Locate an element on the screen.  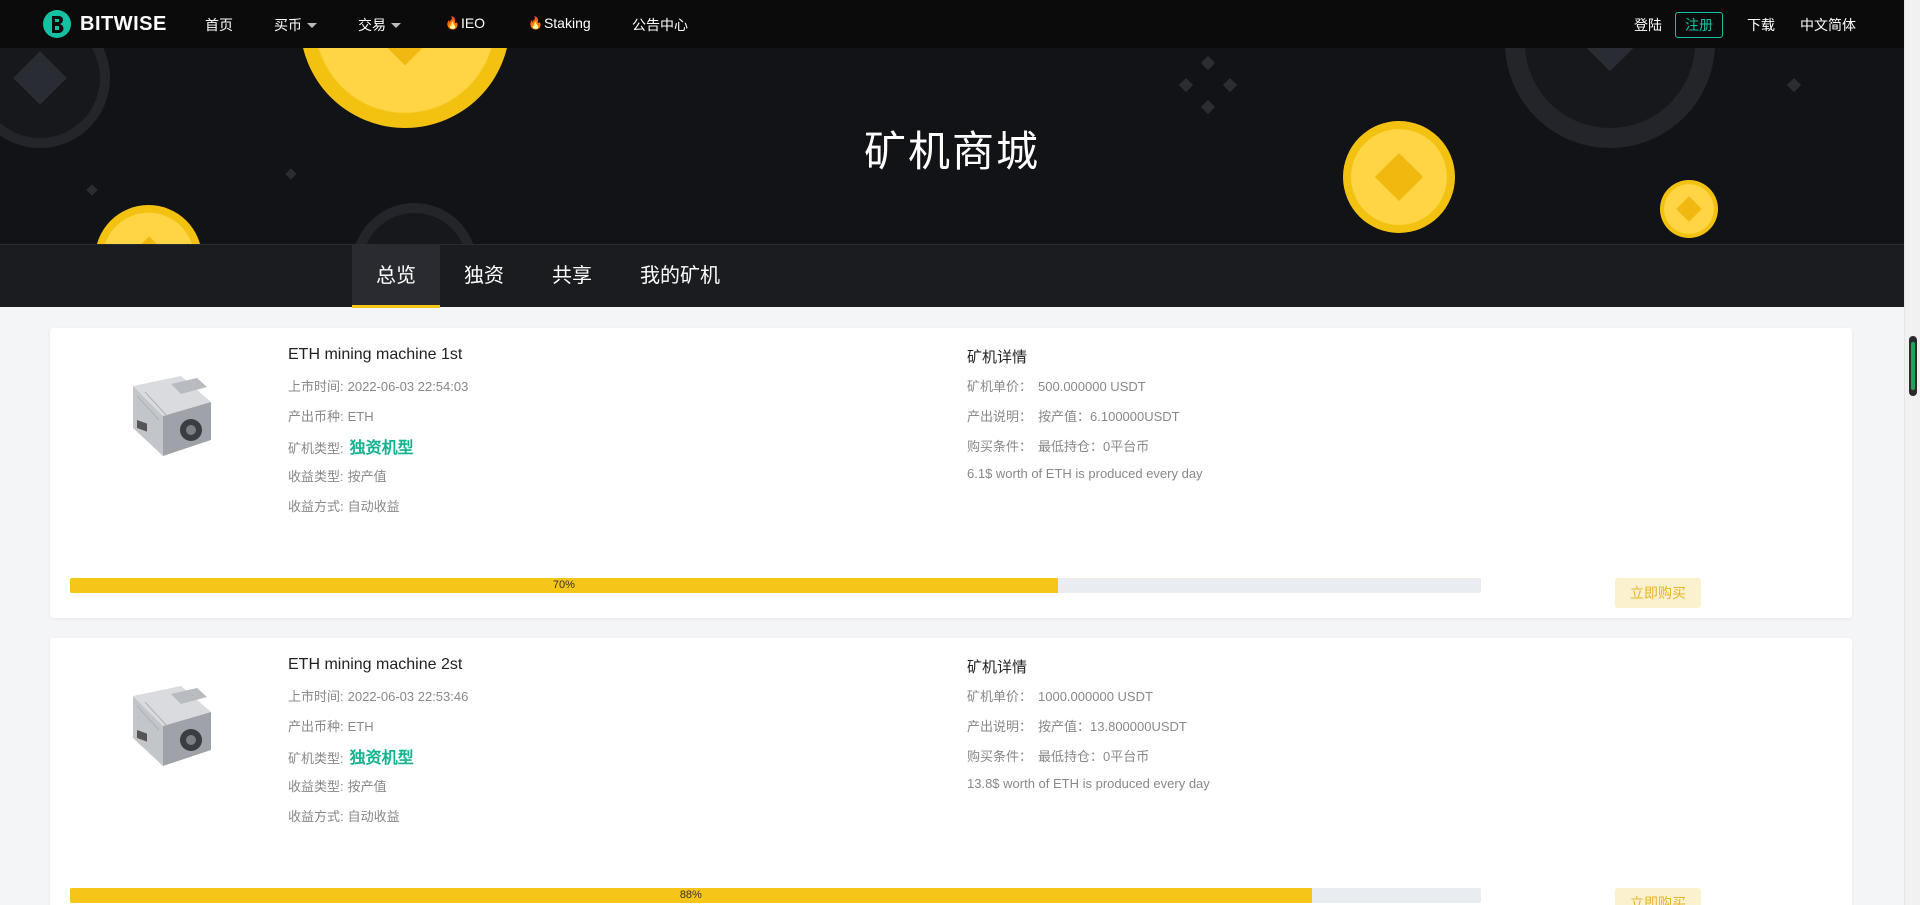
nav-home: 首页 is located at coordinates (219, 25).